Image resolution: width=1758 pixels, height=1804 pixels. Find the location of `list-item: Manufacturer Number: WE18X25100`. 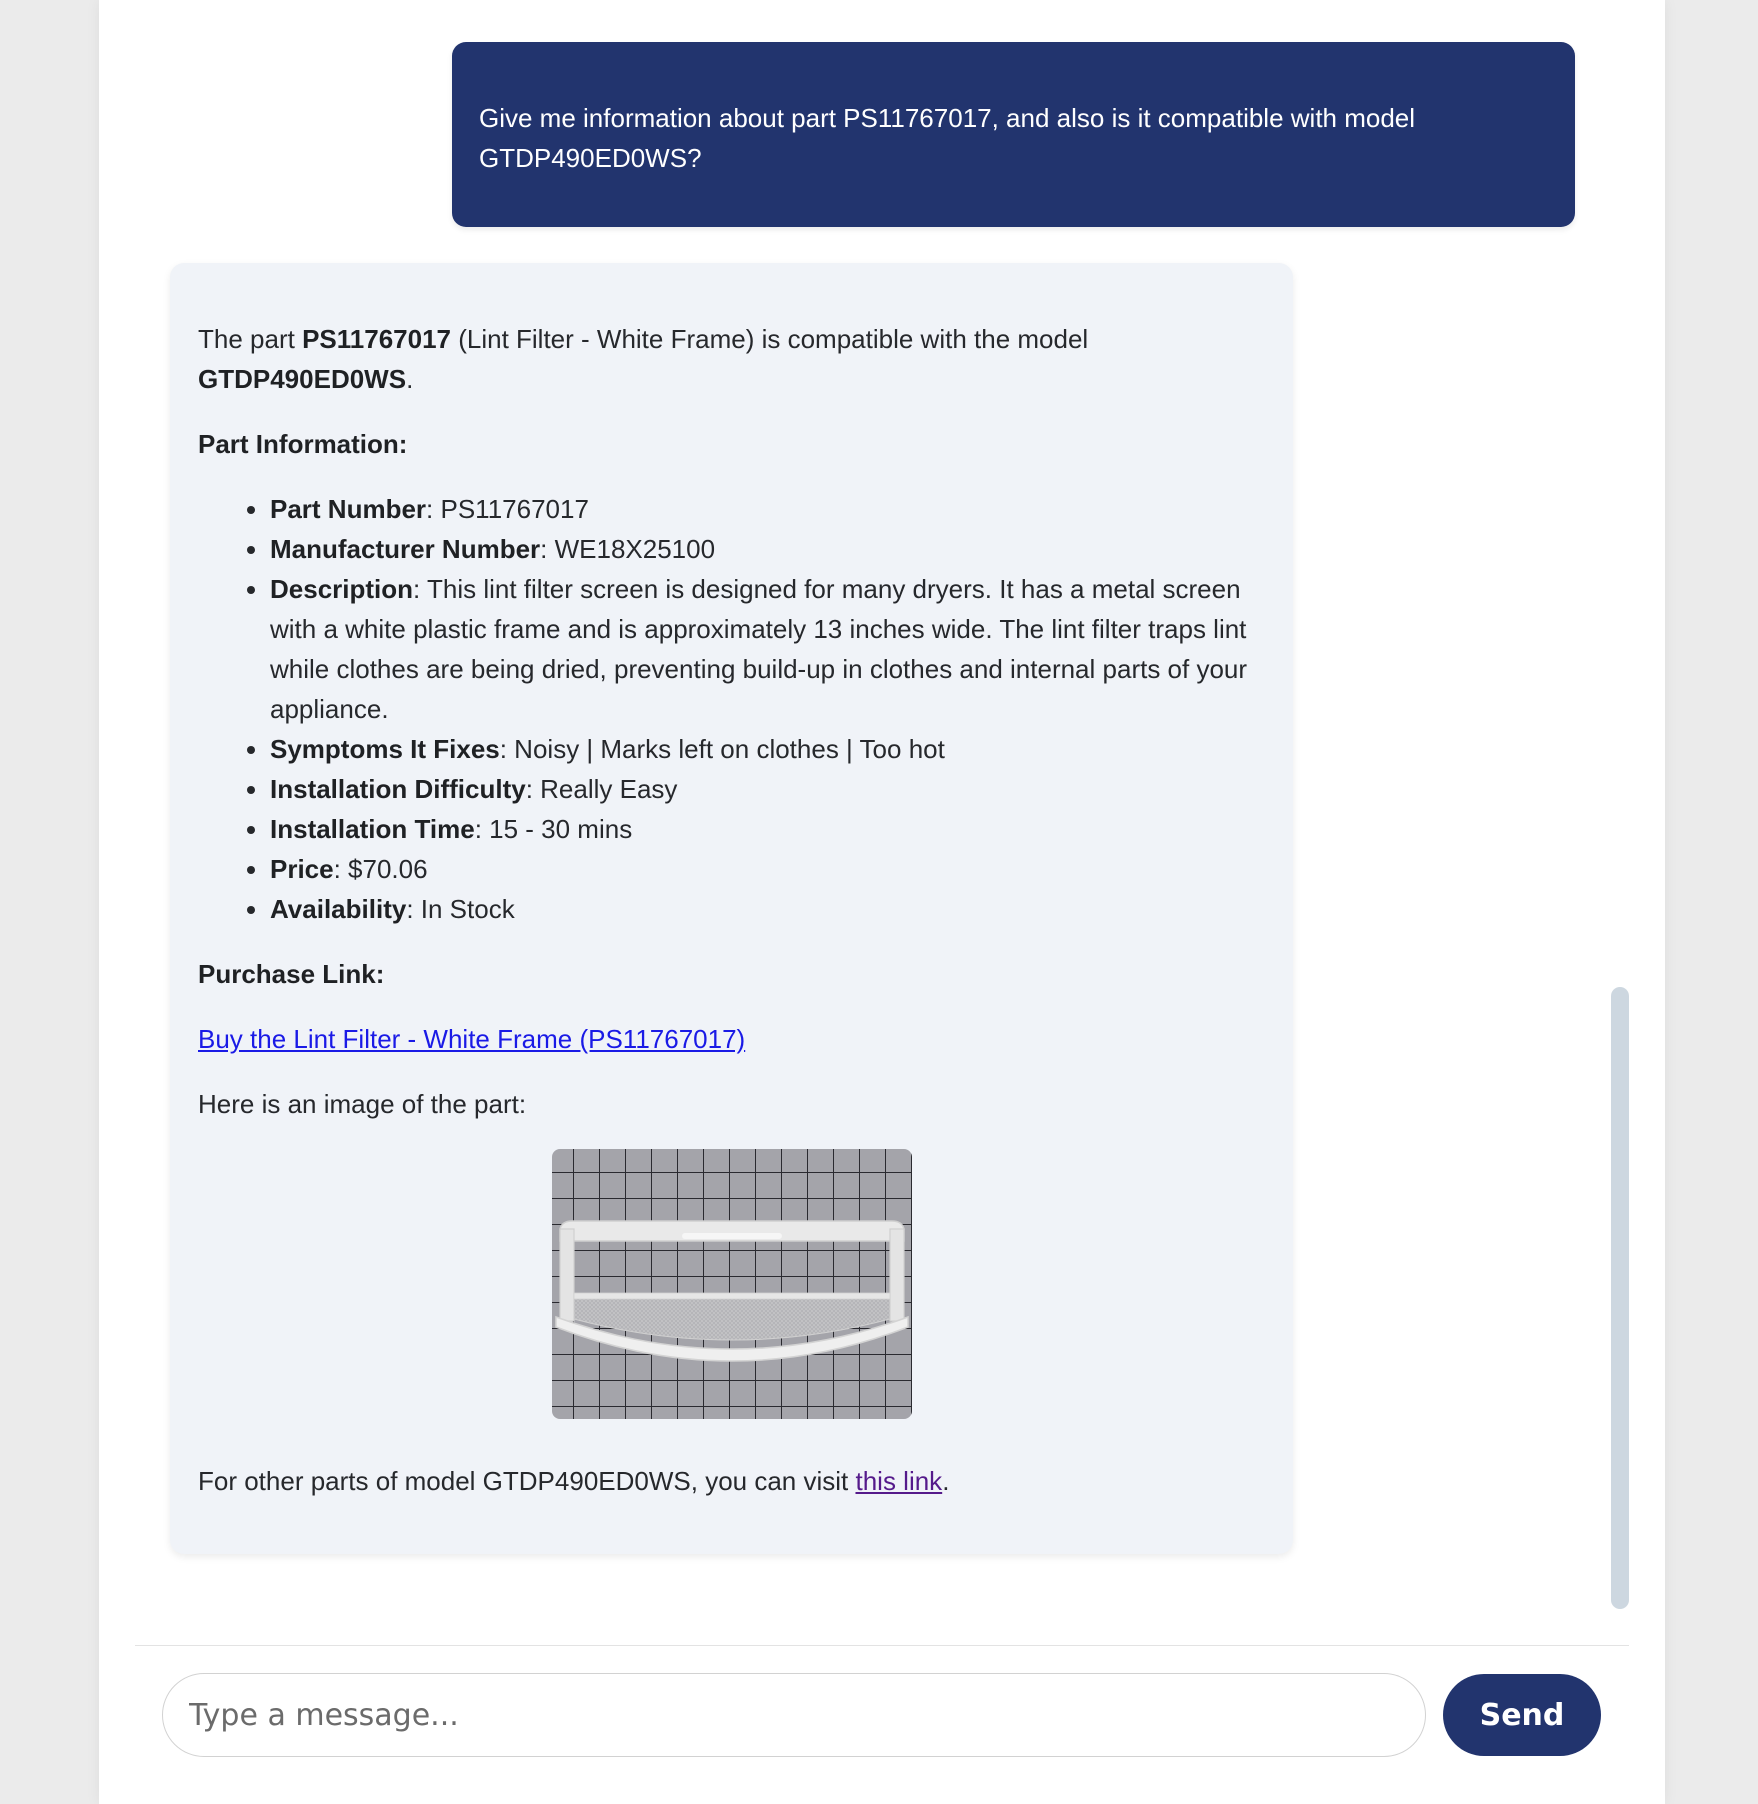

list-item: Manufacturer Number: WE18X25100 is located at coordinates (767, 549).